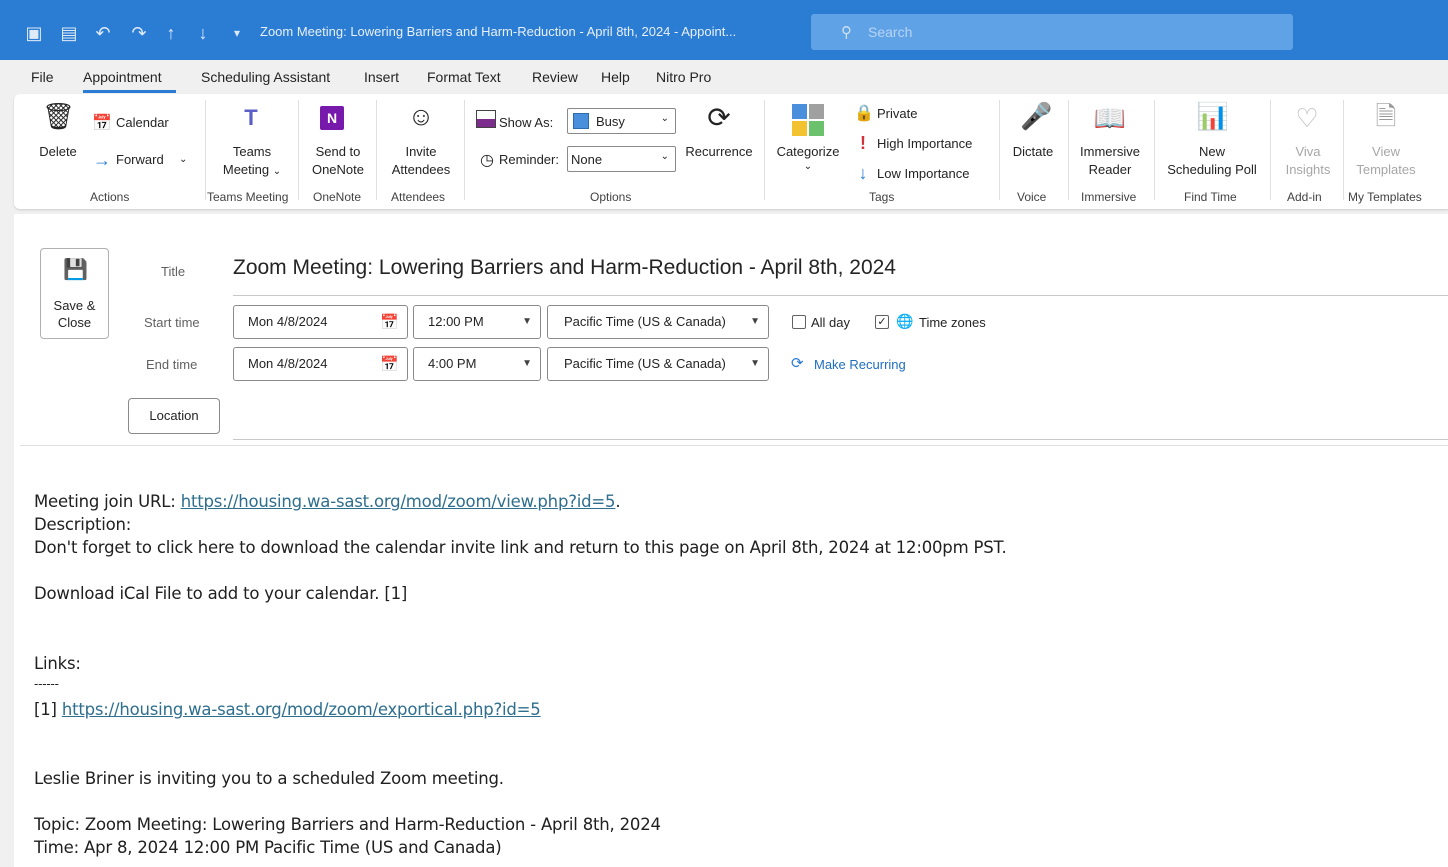 The height and width of the screenshot is (867, 1448). What do you see at coordinates (621, 159) in the screenshot?
I see `reminder-dropdown: None ⌄` at bounding box center [621, 159].